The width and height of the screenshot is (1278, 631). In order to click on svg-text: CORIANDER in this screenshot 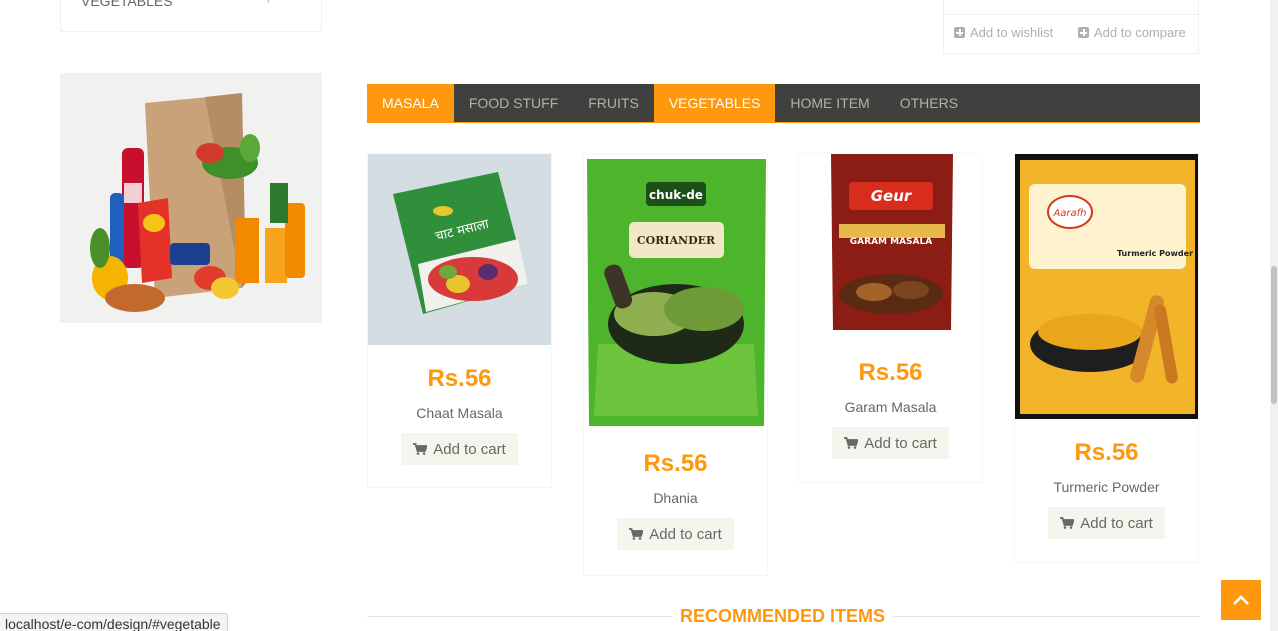, I will do `click(676, 240)`.